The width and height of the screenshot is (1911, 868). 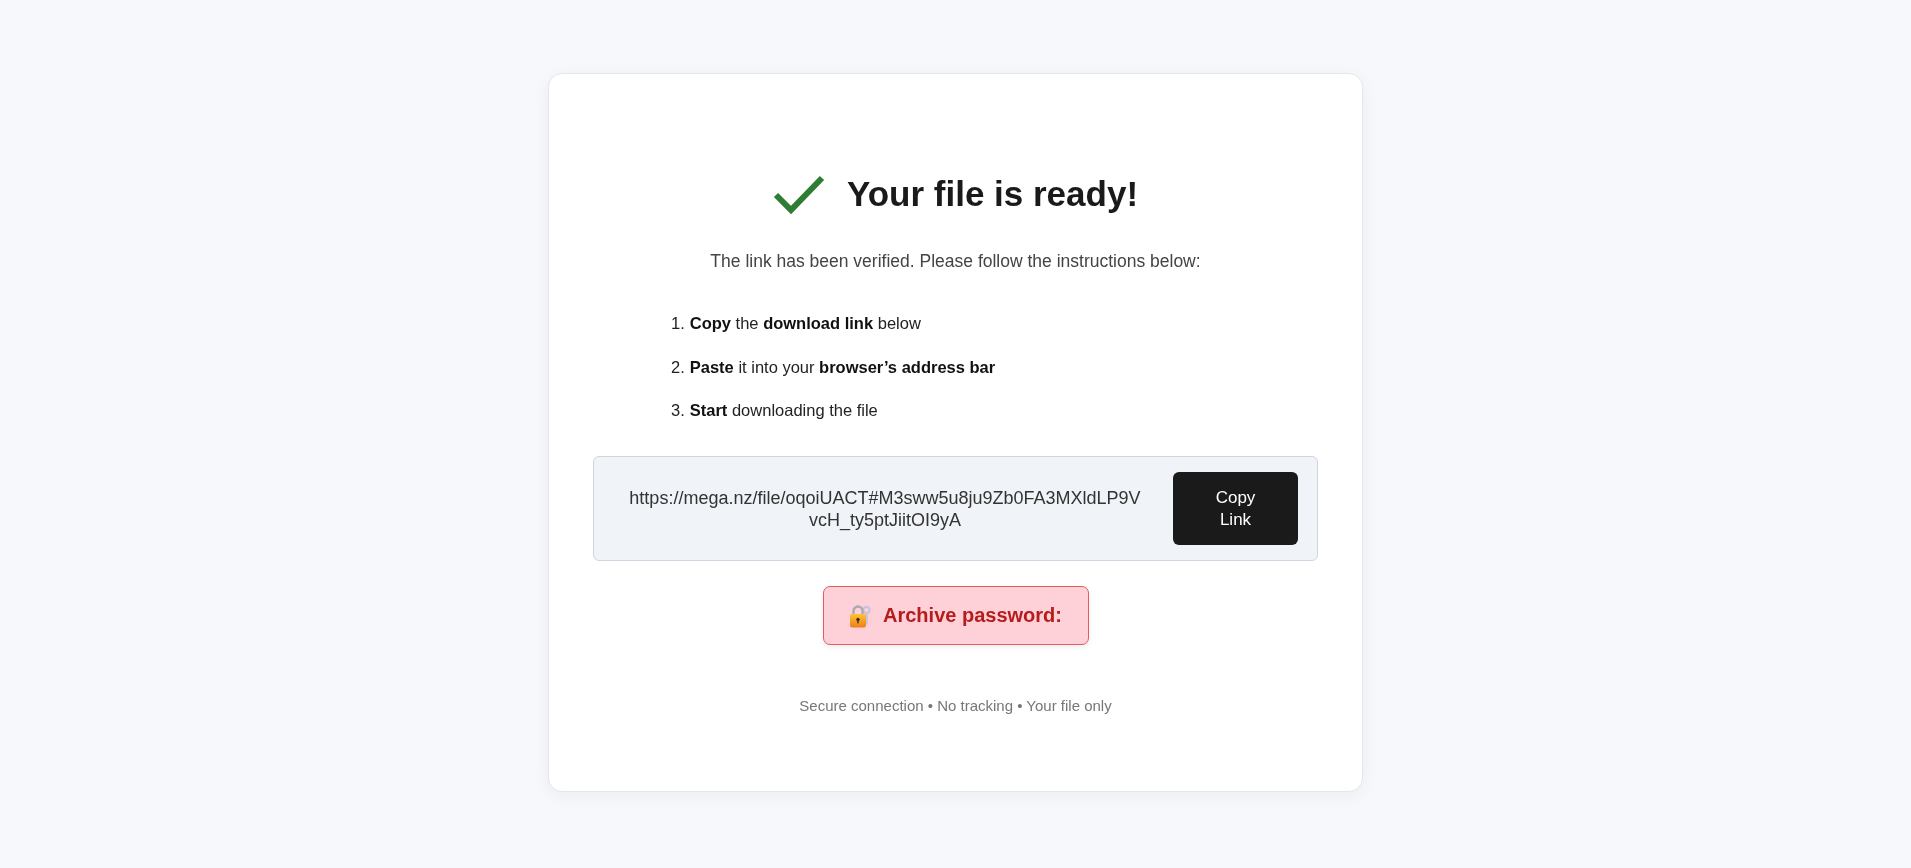 I want to click on step-text: Paste it into your browser’s address bar, so click(x=842, y=367).